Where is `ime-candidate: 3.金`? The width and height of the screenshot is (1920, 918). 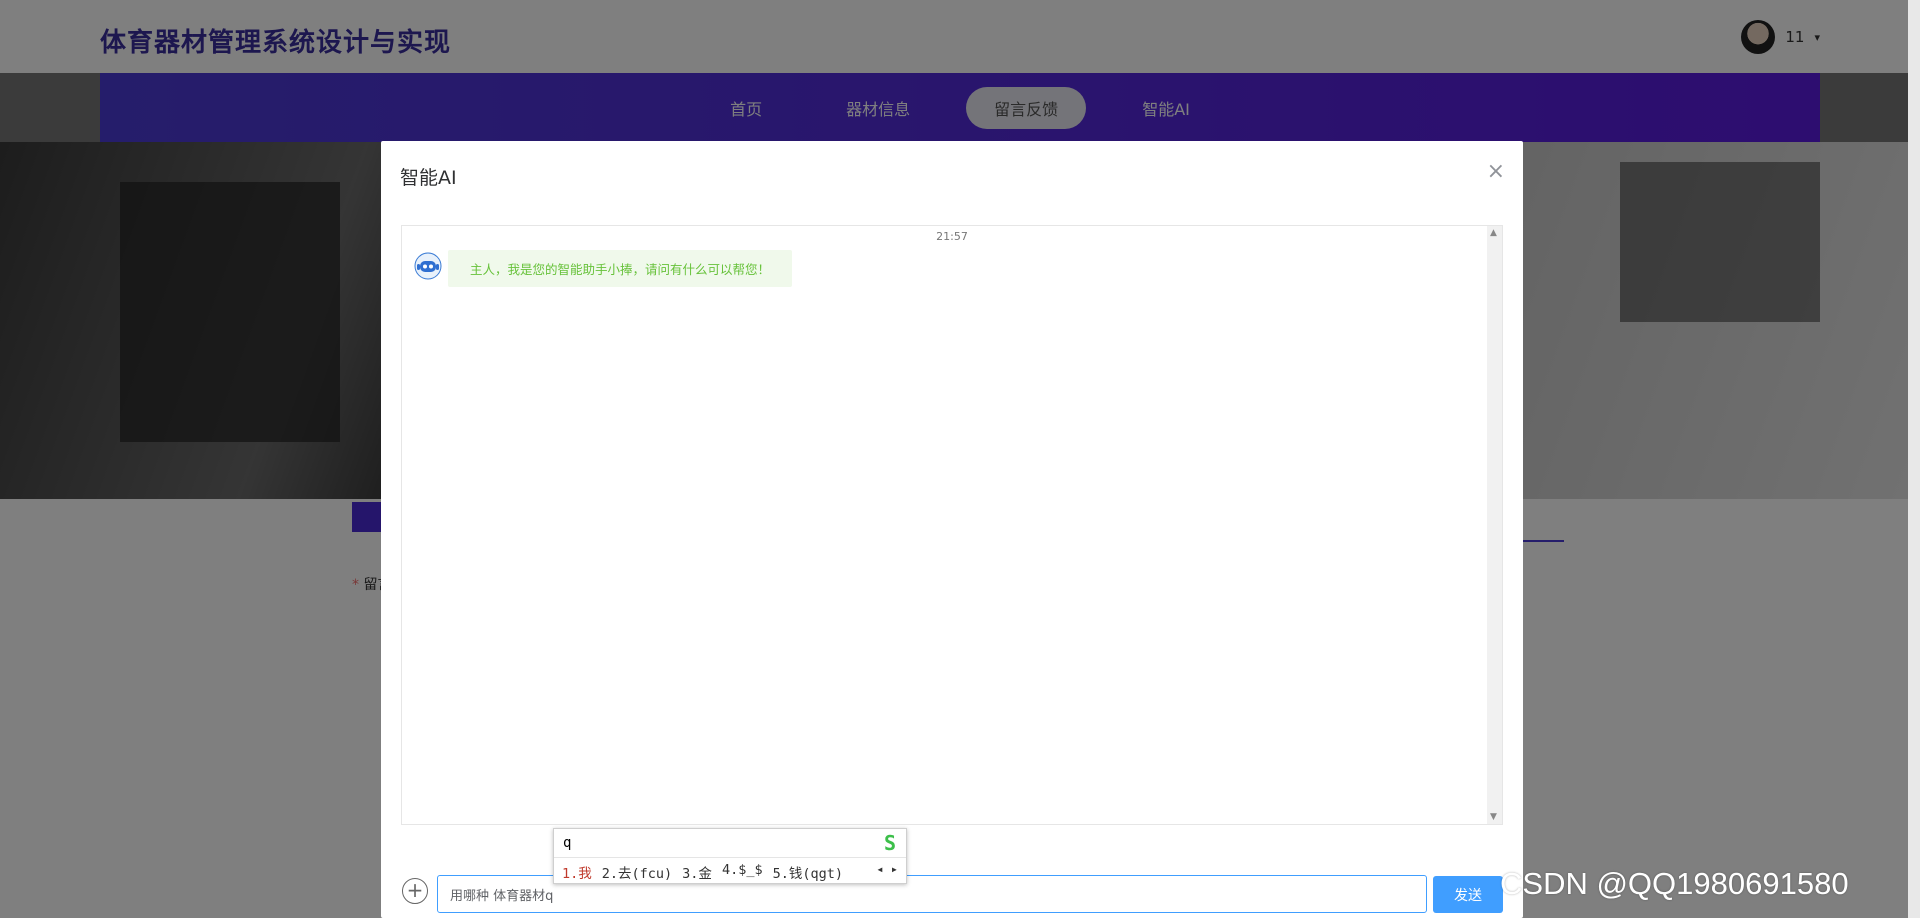
ime-candidate: 3.金 is located at coordinates (697, 872).